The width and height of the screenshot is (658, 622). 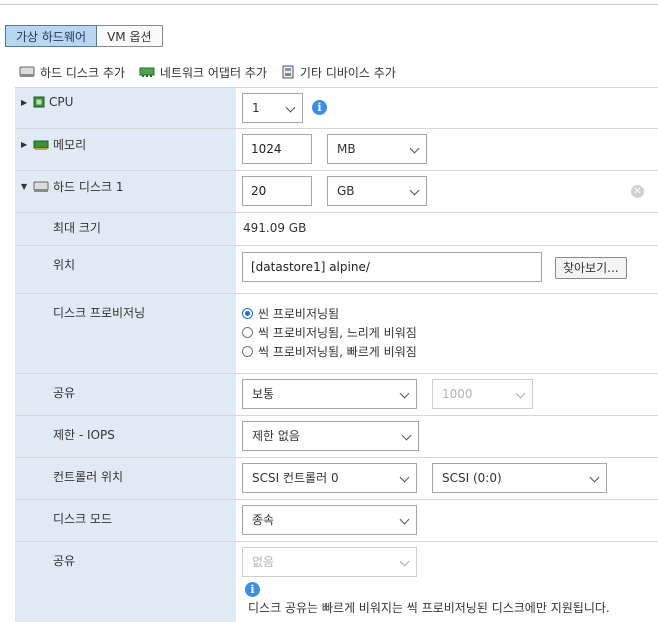 I want to click on provision-thick-eager-label: 씩 프로비저닝됨, 빠르게 비워짐, so click(x=337, y=352).